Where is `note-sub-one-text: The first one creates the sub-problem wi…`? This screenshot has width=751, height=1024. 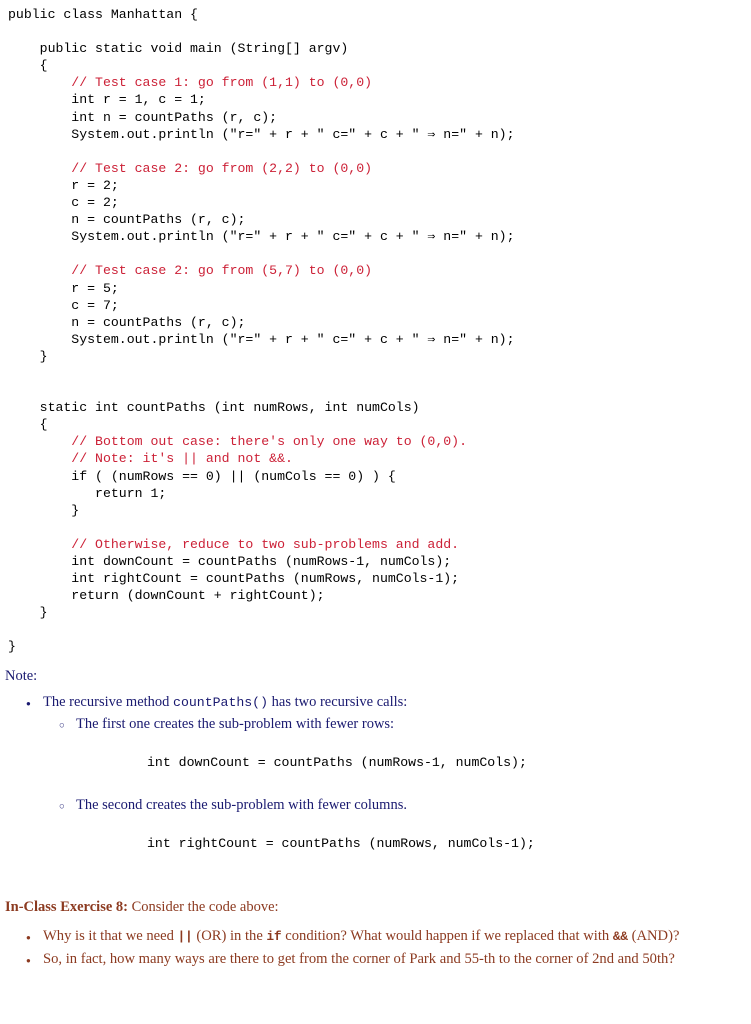
note-sub-one-text: The first one creates the sub-problem wi… is located at coordinates (235, 723).